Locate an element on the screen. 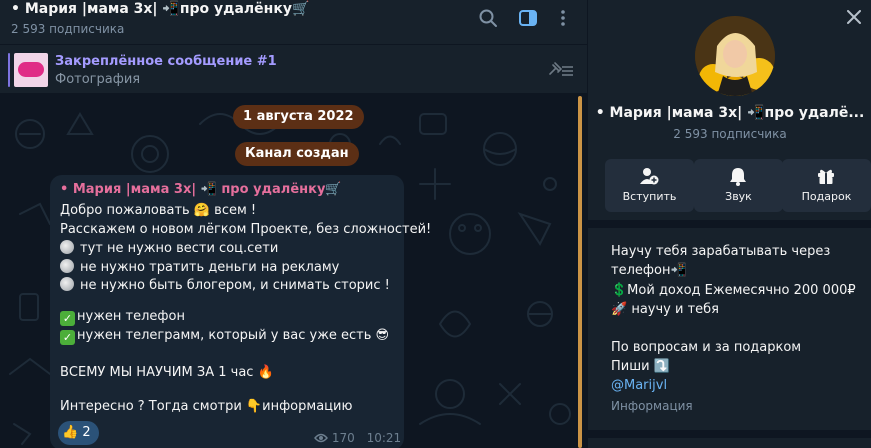  message-time: 10:21 is located at coordinates (384, 438).